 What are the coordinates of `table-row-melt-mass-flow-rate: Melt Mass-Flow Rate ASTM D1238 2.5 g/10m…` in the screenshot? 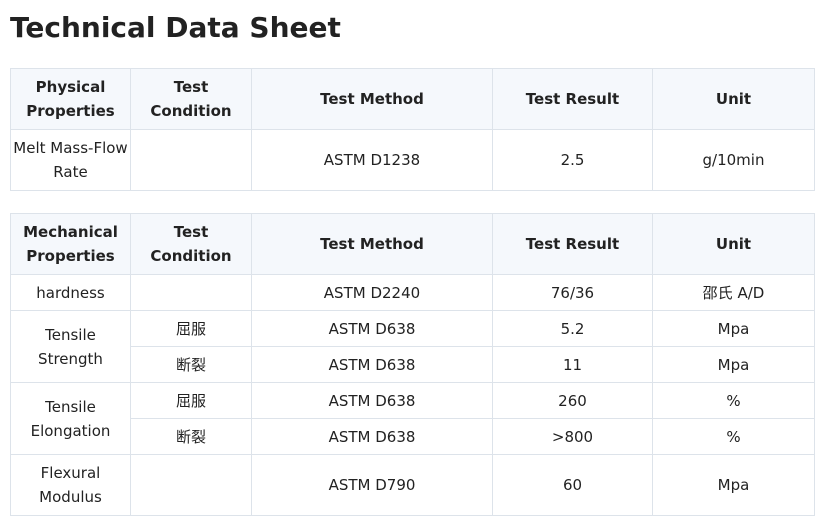 It's located at (412, 160).